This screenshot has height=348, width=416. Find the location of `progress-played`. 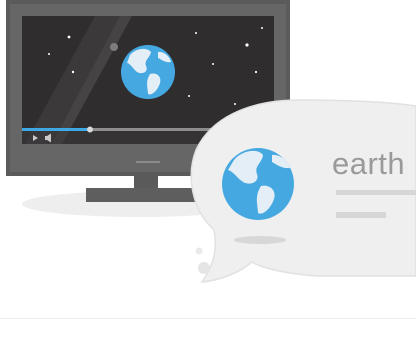

progress-played is located at coordinates (56, 129).